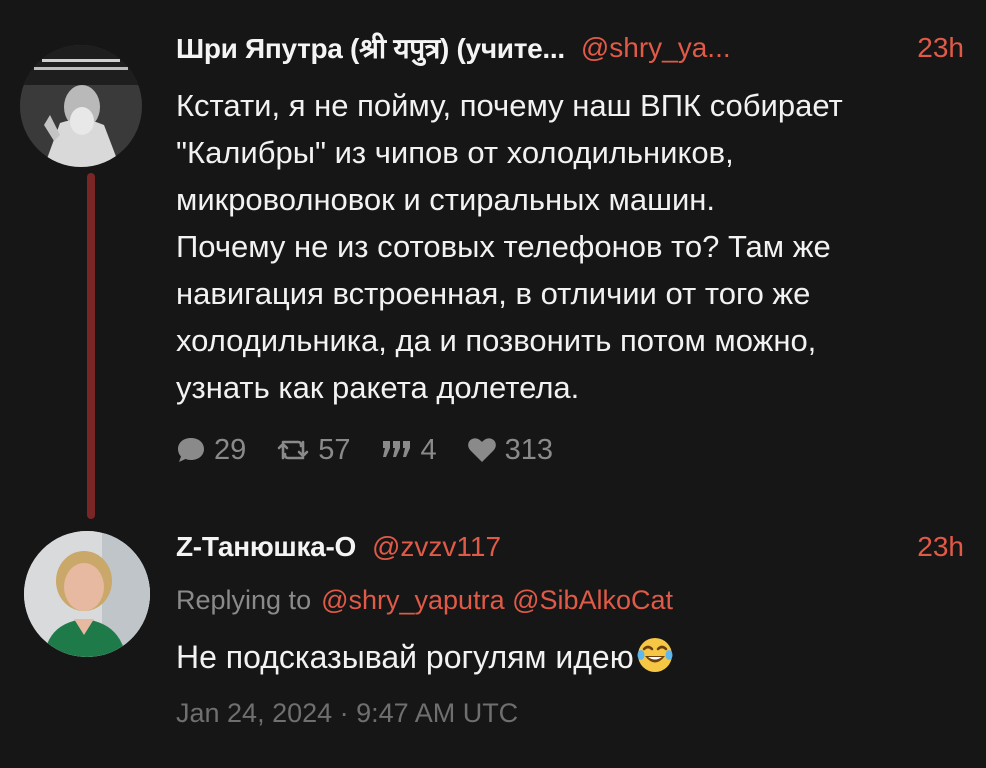 The image size is (986, 768). What do you see at coordinates (436, 547) in the screenshot?
I see `author-handle: @zvzv117` at bounding box center [436, 547].